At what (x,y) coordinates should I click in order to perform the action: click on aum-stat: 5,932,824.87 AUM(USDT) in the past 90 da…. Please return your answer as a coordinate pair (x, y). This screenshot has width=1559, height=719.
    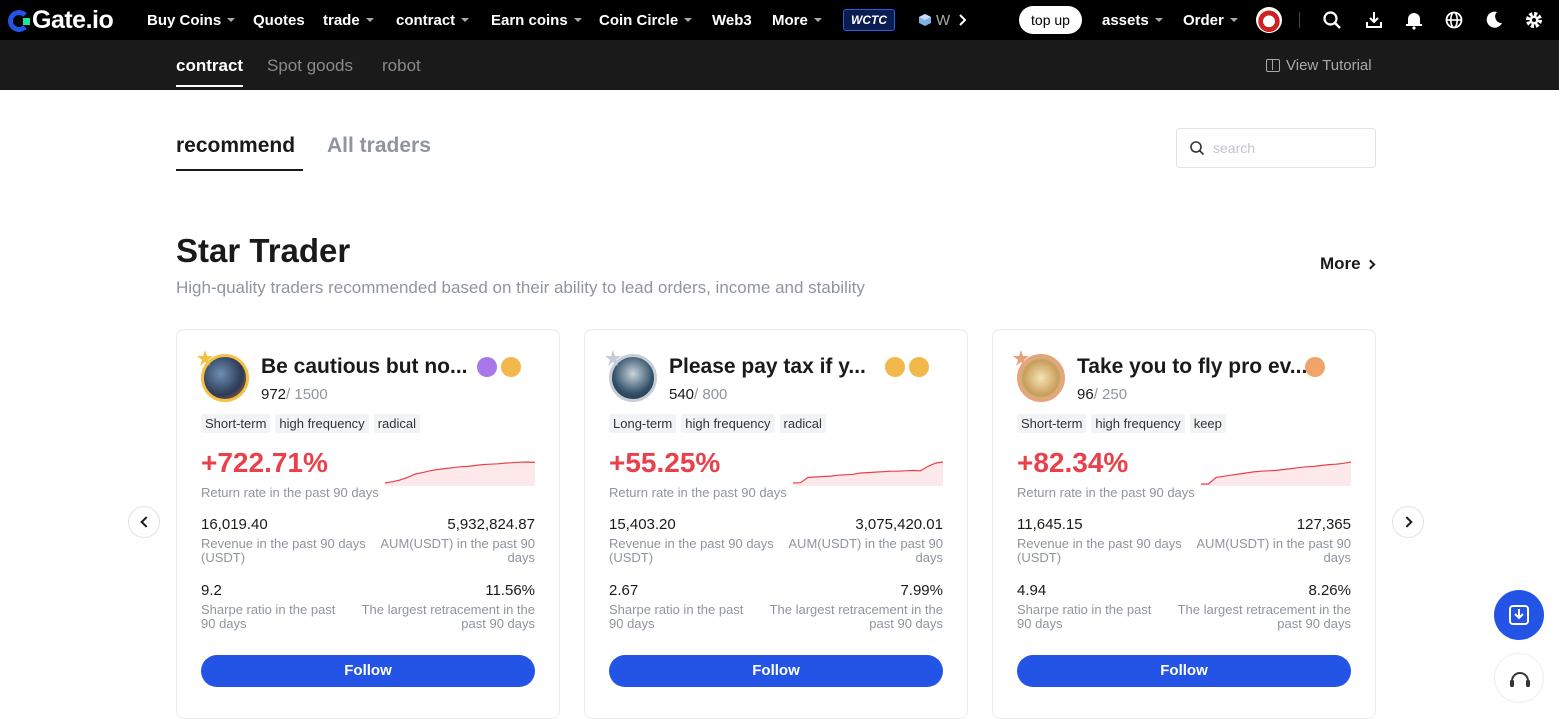
    Looking at the image, I should click on (456, 540).